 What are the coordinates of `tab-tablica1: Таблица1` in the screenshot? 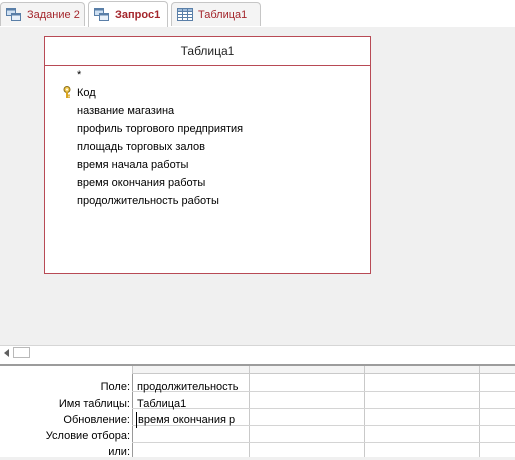 It's located at (216, 14).